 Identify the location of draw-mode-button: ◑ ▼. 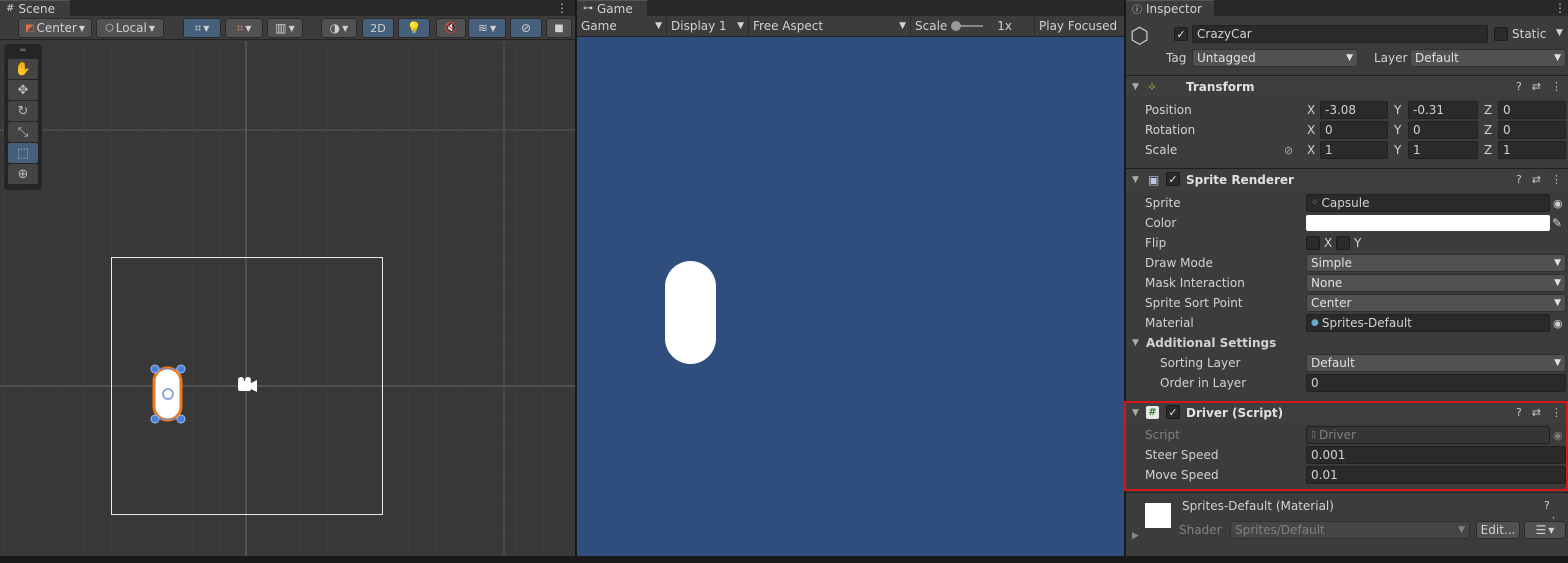
(339, 28).